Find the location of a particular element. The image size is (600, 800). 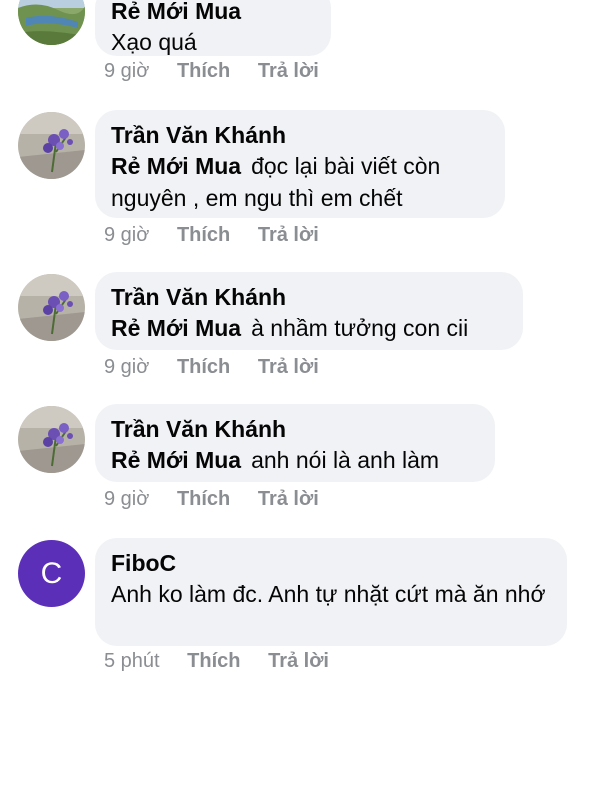

comment-item: Rẻ Mới Mua Xạo quá 9 giờ Thích Trả lời is located at coordinates (300, 45).